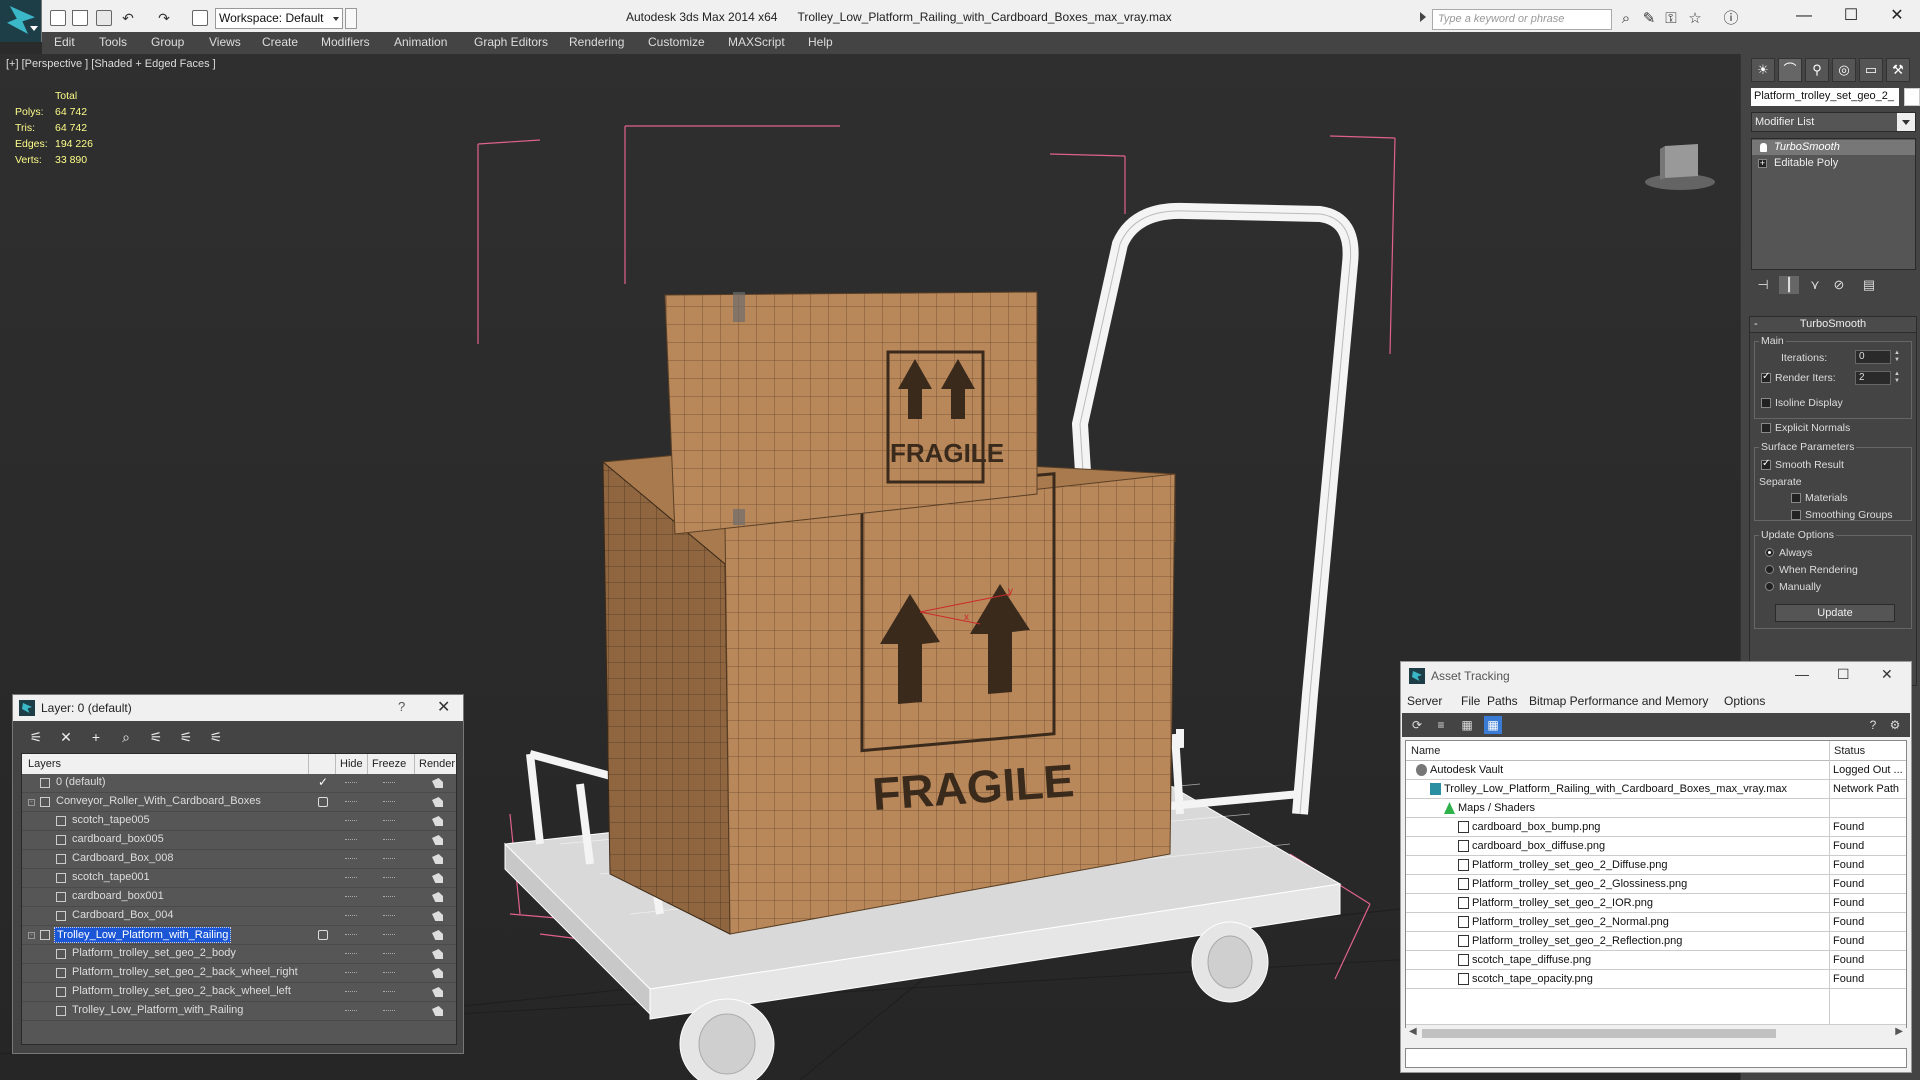 The height and width of the screenshot is (1080, 1920). Describe the element at coordinates (1656, 827) in the screenshot. I see `asset-row: cardboard_box_bump.png Found` at that location.